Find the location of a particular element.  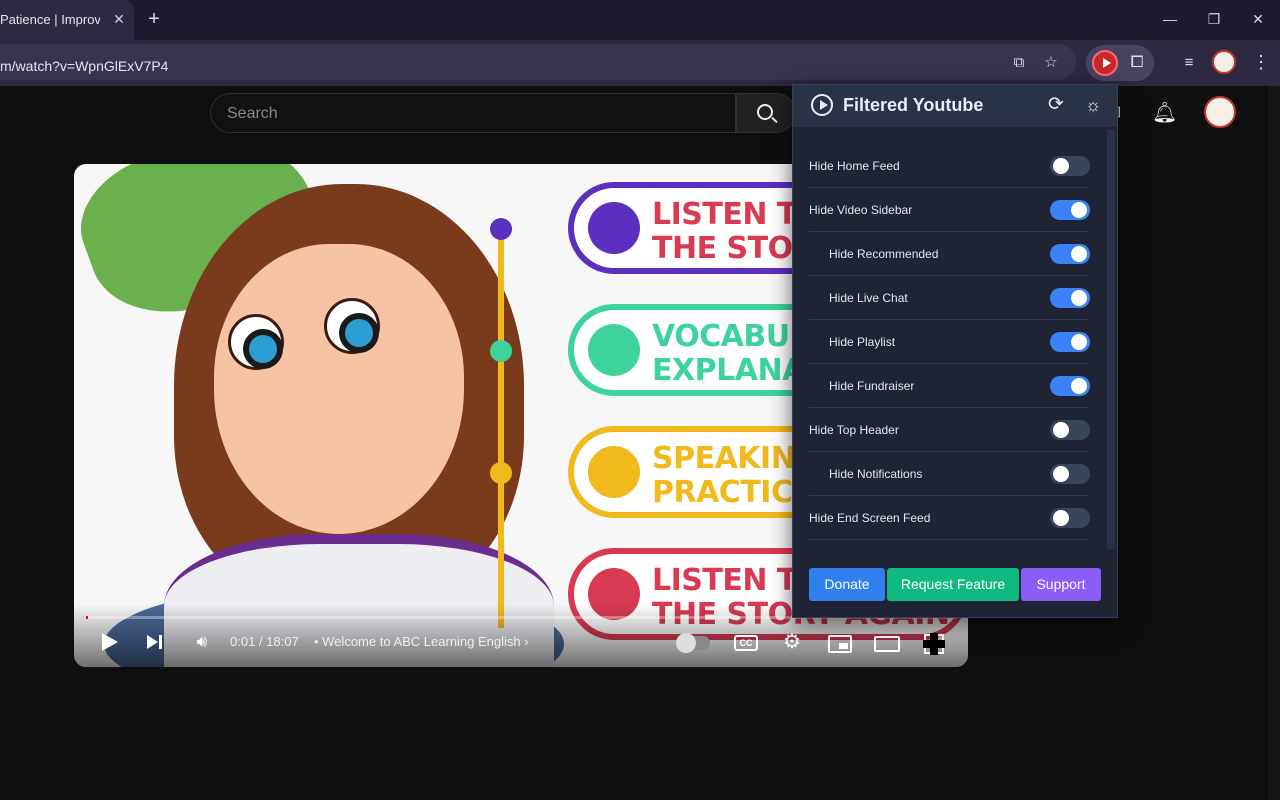

account-avatar is located at coordinates (1220, 112).